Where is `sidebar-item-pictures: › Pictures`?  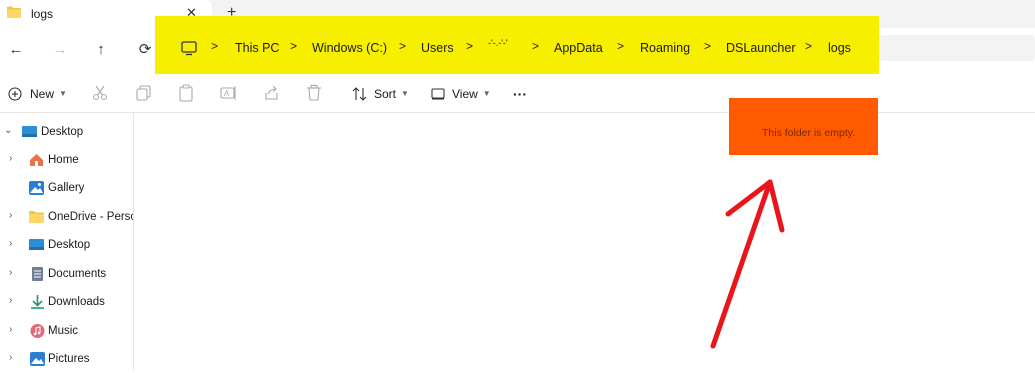
sidebar-item-pictures: › Pictures is located at coordinates (66, 359).